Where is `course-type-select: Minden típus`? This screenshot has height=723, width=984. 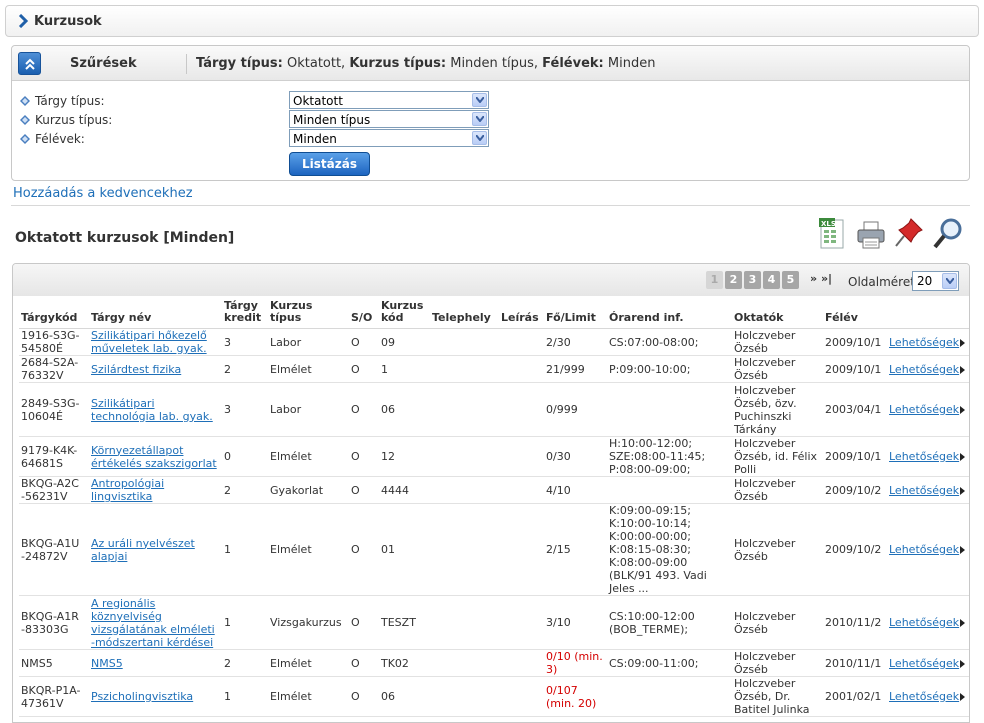 course-type-select: Minden típus is located at coordinates (389, 119).